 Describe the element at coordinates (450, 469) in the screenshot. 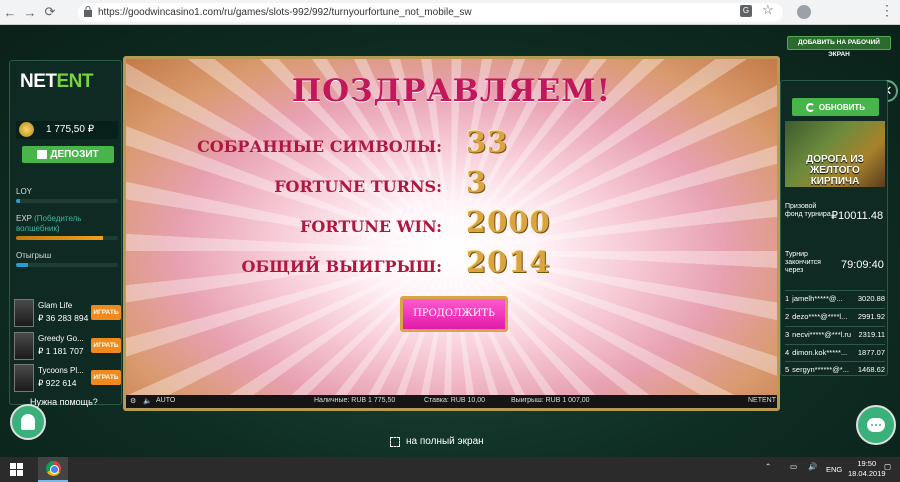

I see `taskbar: ⌃ ▭ 🔊 ENG 19:50 18.04.2019 ▢` at that location.